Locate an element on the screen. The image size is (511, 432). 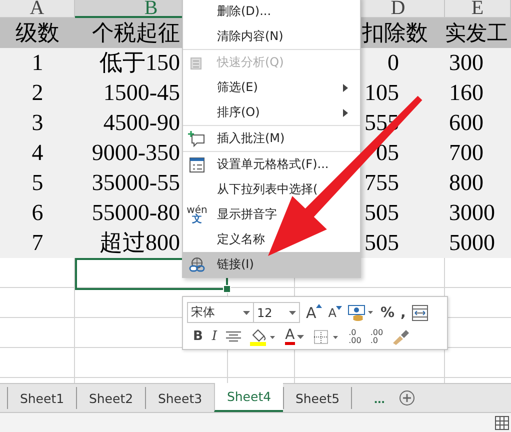
column-header: A is located at coordinates (37, 9).